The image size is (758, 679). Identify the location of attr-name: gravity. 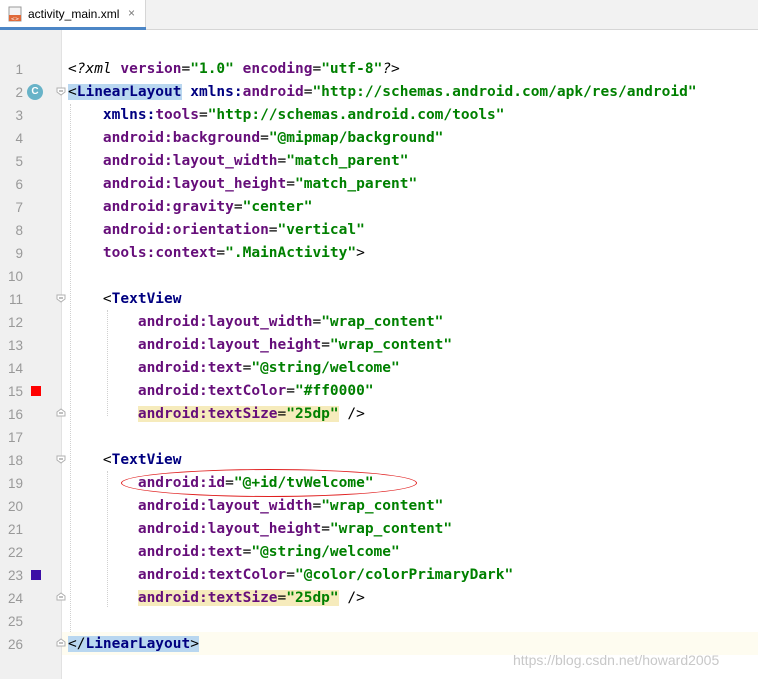
(203, 207).